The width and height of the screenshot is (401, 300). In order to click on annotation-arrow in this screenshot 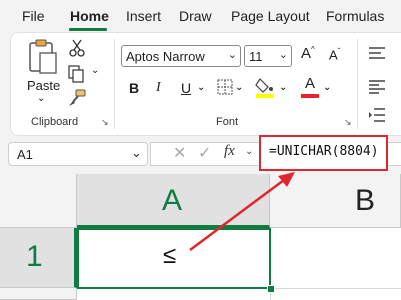, I will do `click(242, 212)`.